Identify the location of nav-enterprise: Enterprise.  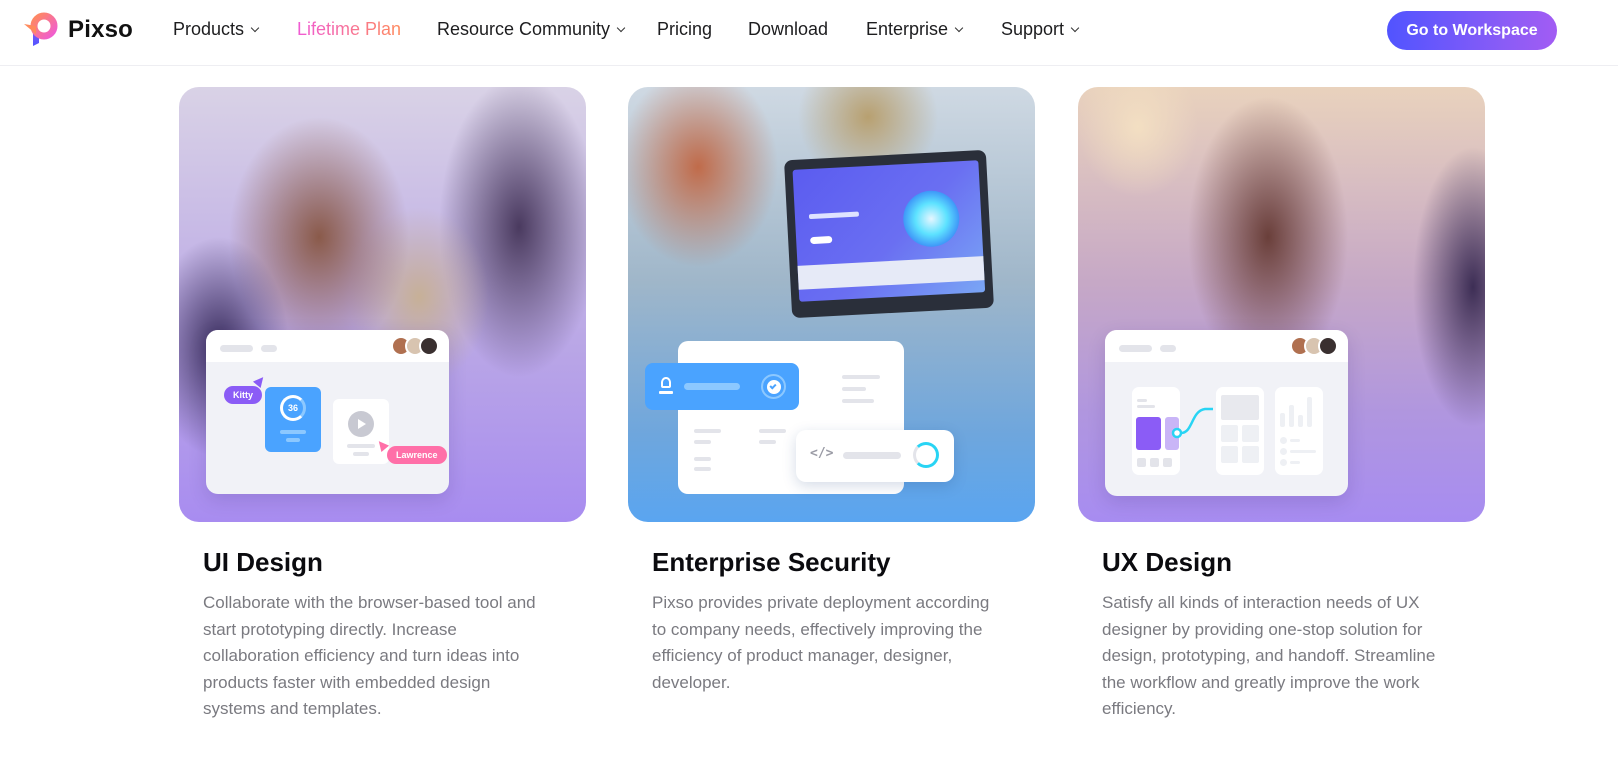
(915, 29).